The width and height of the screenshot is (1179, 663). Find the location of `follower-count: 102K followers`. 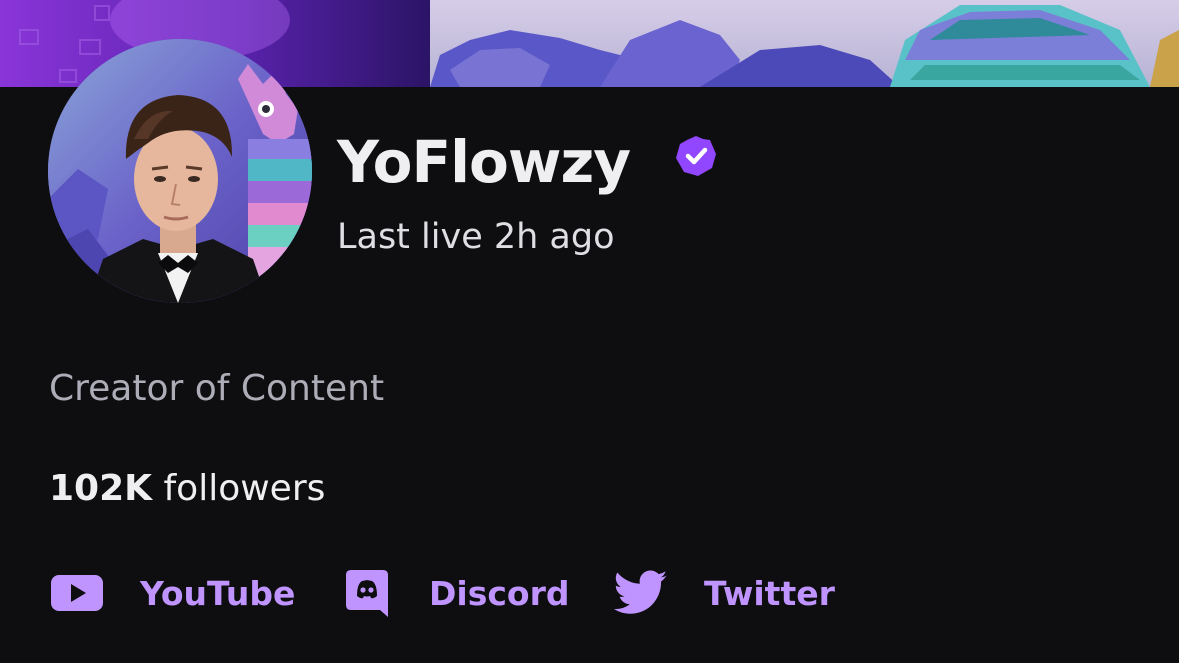

follower-count: 102K followers is located at coordinates (187, 489).